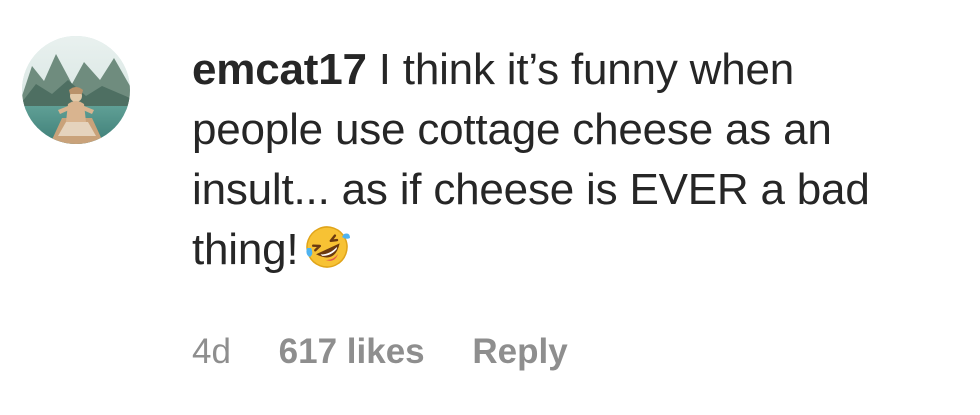  Describe the element at coordinates (352, 352) in the screenshot. I see `likes-count-link: 617 likes` at that location.